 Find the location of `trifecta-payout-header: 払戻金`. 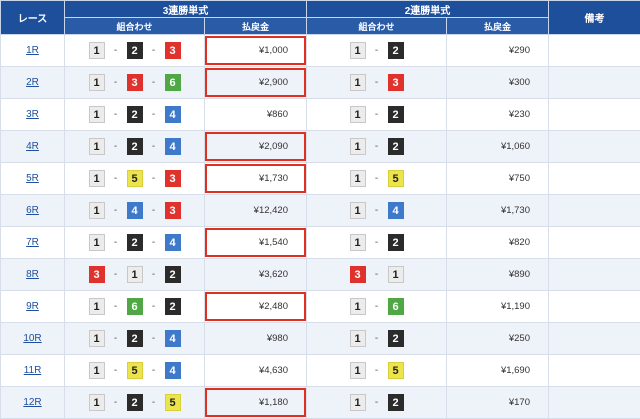

trifecta-payout-header: 払戻金 is located at coordinates (256, 26).